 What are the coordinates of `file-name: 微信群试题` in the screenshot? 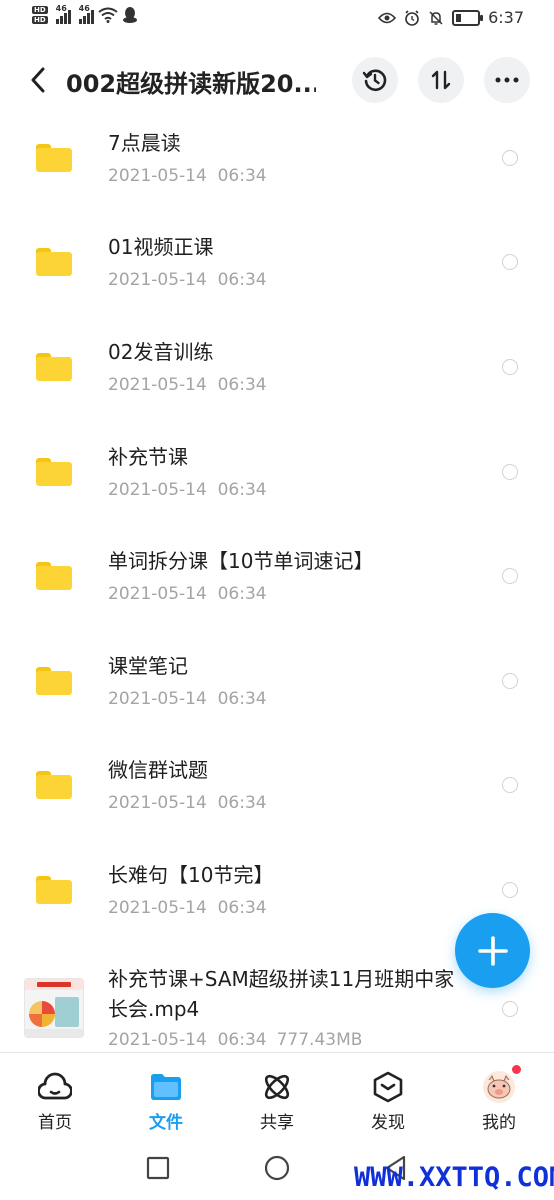 It's located at (158, 770).